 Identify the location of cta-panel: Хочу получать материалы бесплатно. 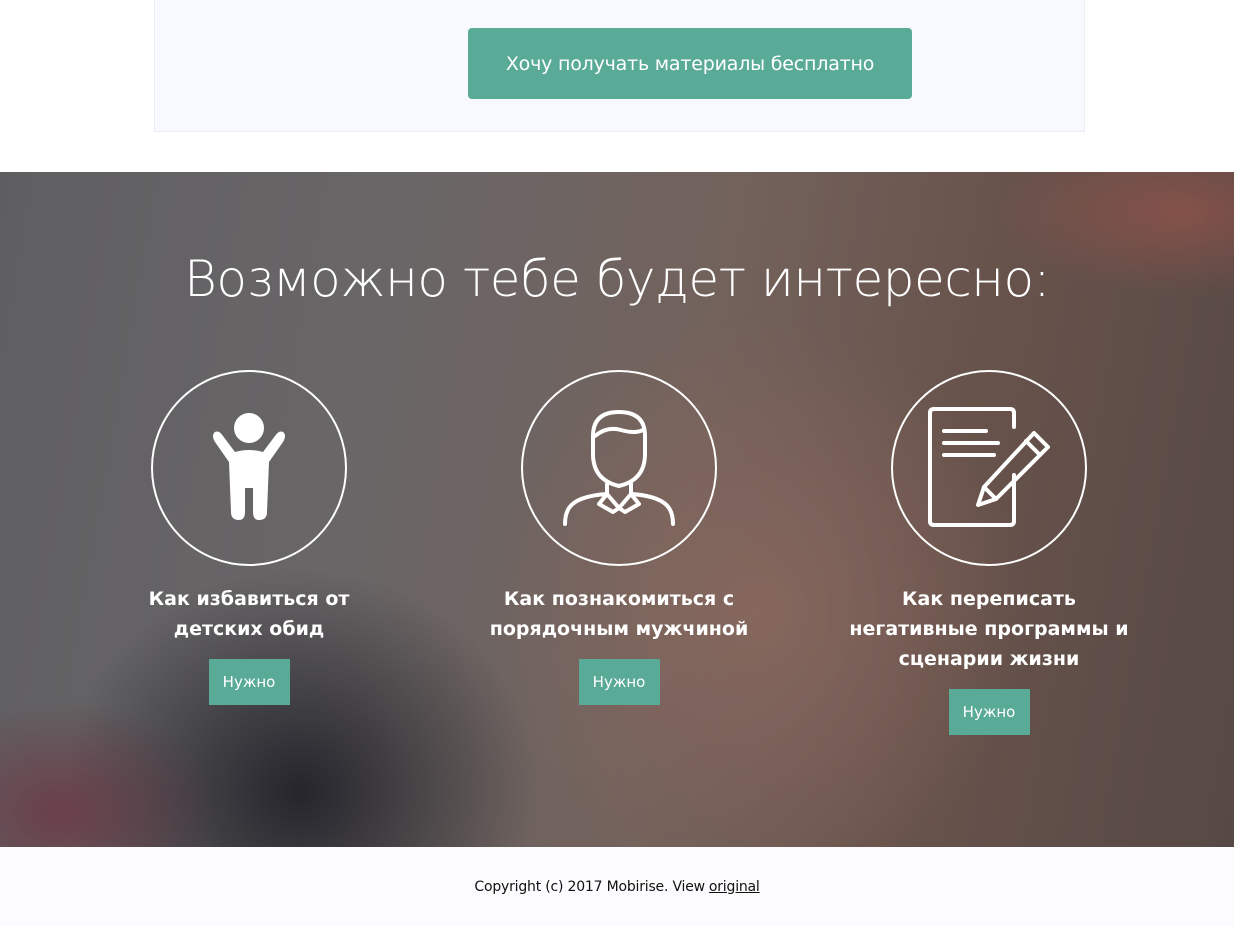
(619, 66).